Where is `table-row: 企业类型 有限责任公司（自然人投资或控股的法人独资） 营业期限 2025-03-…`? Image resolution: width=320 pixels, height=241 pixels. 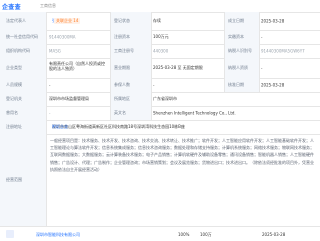 table-row: 企业类型 有限责任公司（自然人投资或控股的法人独资） 营业期限 2025-03-… is located at coordinates (160, 68).